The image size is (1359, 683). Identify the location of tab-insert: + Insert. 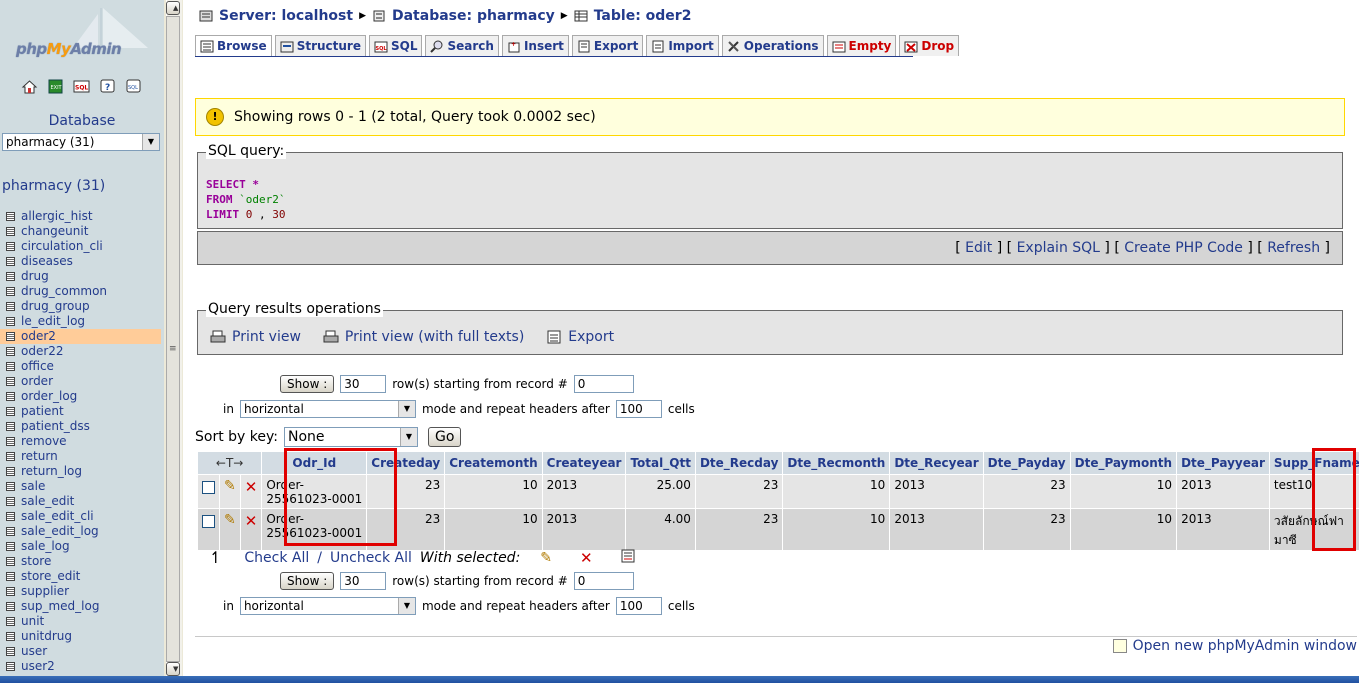
(535, 45).